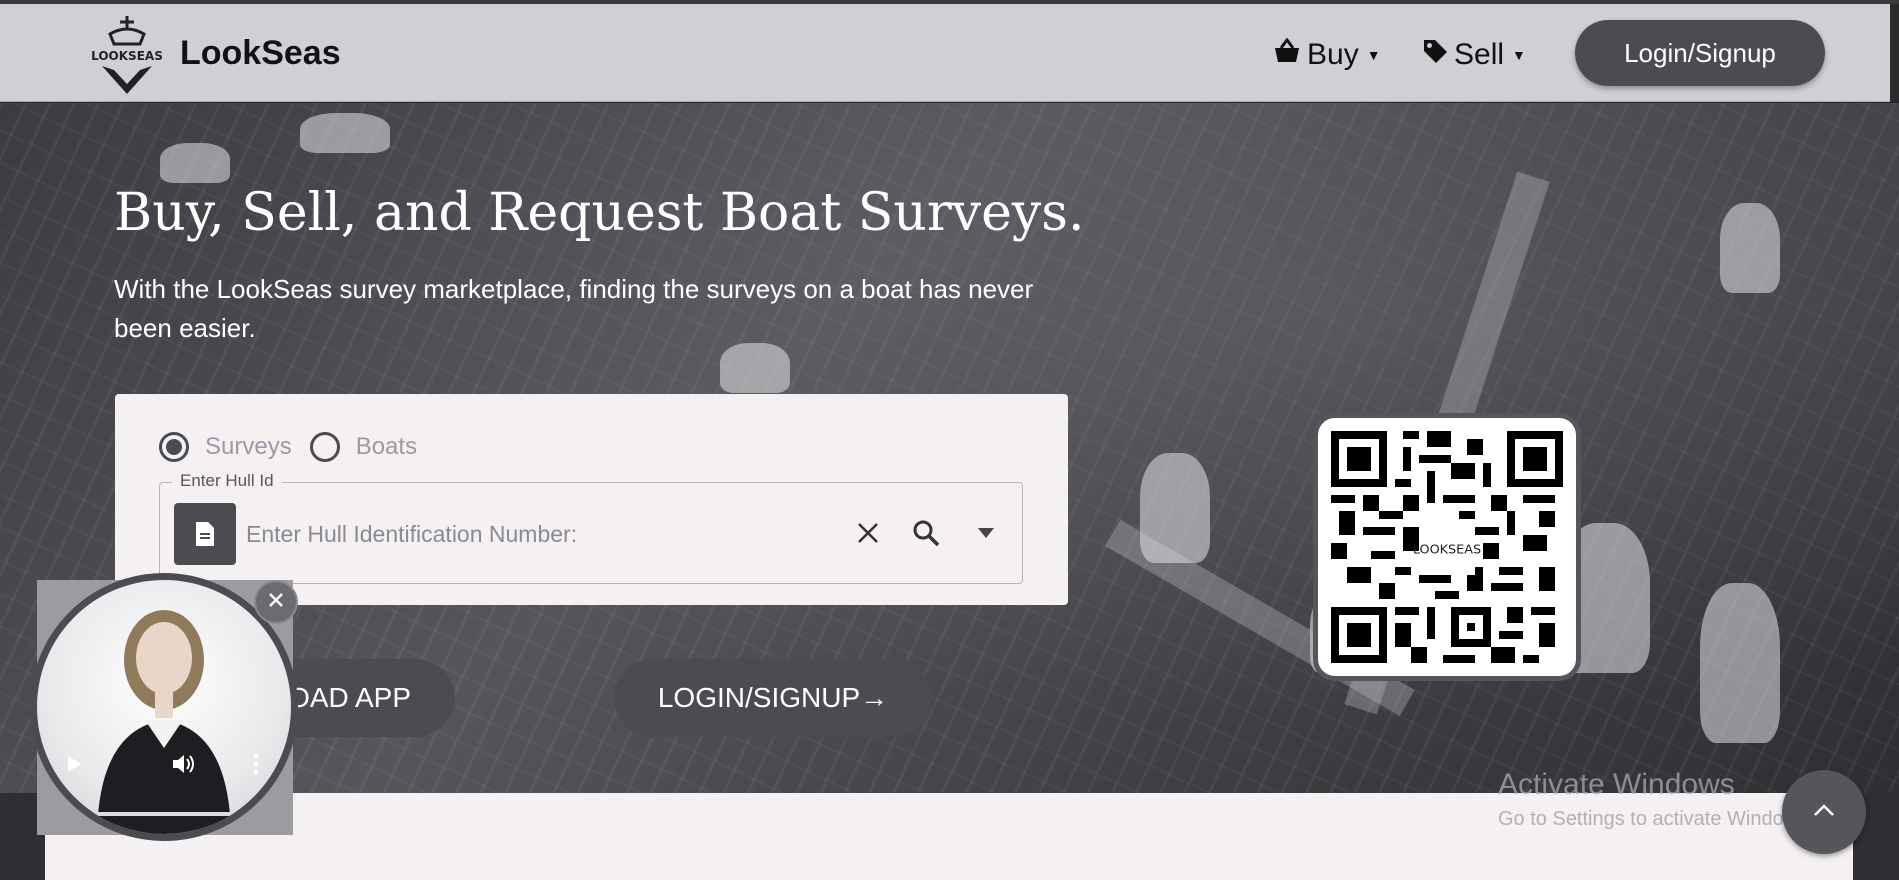  I want to click on more-vertical-icon, so click(256, 764).